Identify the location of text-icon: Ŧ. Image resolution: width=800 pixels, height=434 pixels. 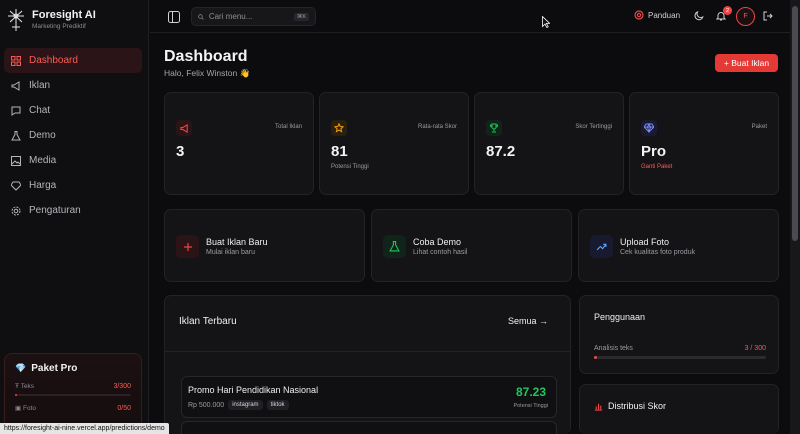
(17, 386).